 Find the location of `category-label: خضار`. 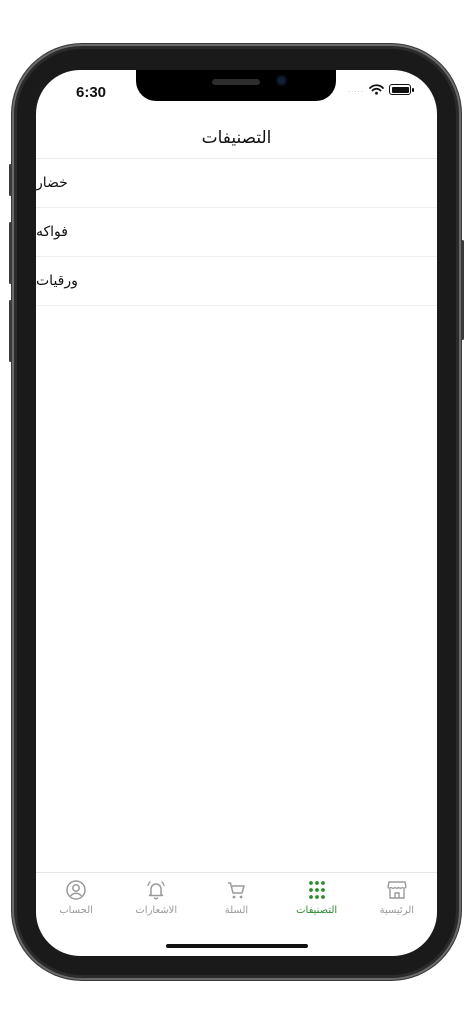

category-label: خضار is located at coordinates (52, 183).